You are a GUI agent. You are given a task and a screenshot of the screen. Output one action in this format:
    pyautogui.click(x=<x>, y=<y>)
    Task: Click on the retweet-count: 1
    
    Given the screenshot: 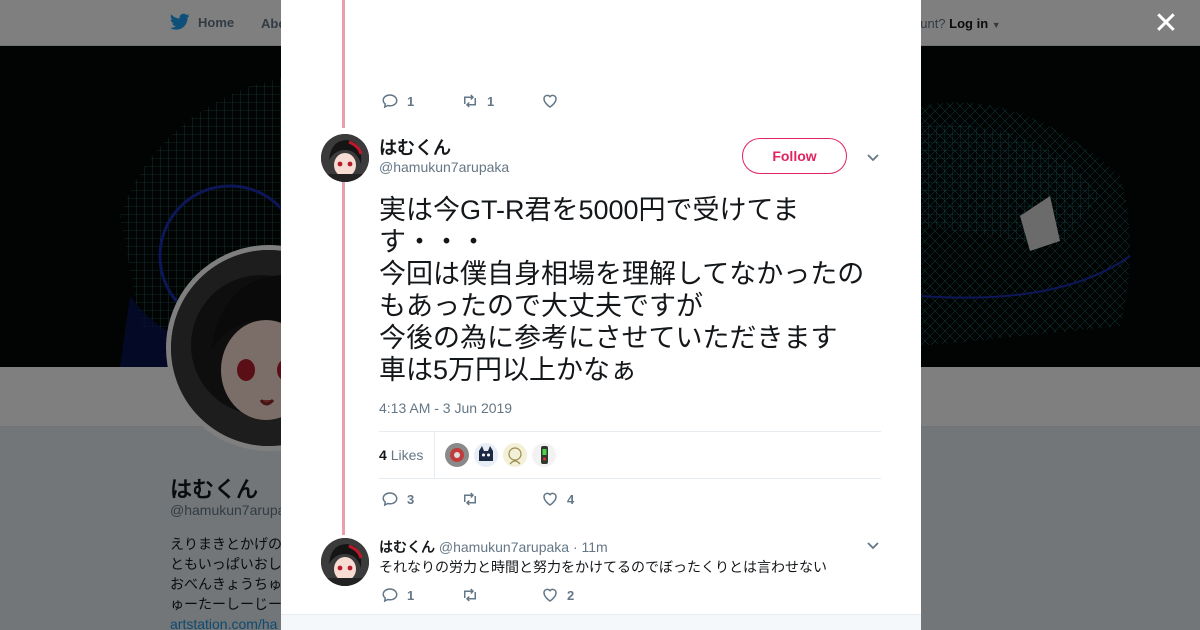 What is the action you would take?
    pyautogui.click(x=491, y=101)
    